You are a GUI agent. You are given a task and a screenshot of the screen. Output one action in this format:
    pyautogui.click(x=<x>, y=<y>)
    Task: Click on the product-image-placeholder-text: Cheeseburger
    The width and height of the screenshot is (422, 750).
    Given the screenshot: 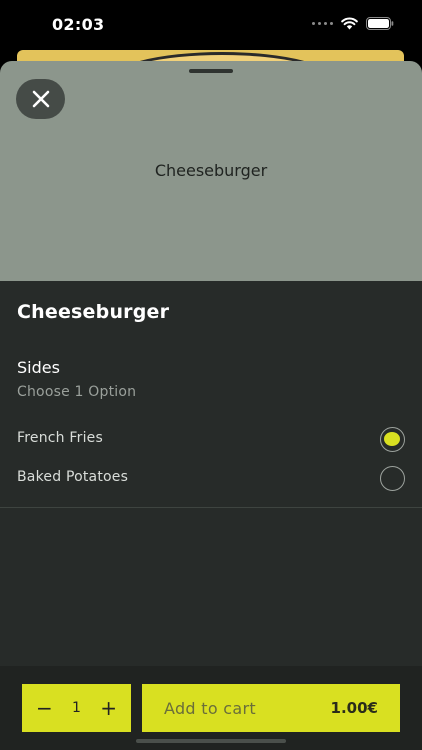 What is the action you would take?
    pyautogui.click(x=211, y=170)
    